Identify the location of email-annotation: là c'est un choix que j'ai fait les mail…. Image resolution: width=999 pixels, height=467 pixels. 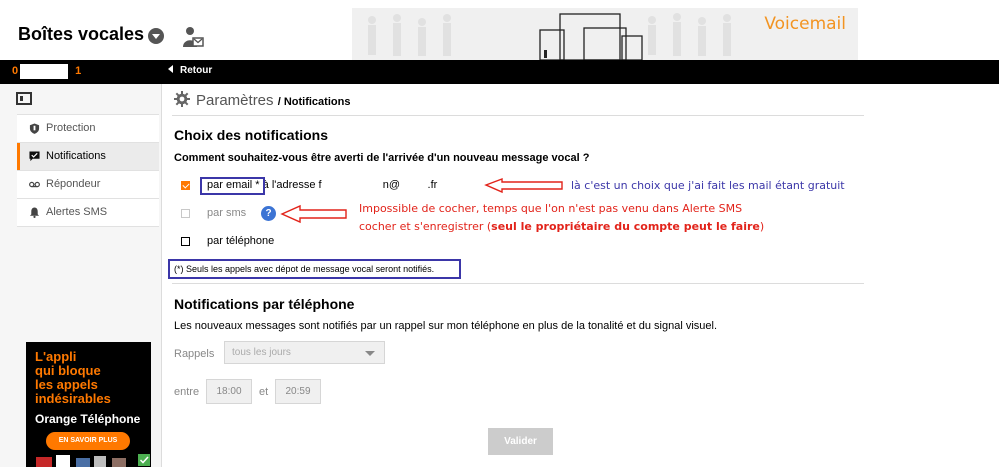
(708, 185).